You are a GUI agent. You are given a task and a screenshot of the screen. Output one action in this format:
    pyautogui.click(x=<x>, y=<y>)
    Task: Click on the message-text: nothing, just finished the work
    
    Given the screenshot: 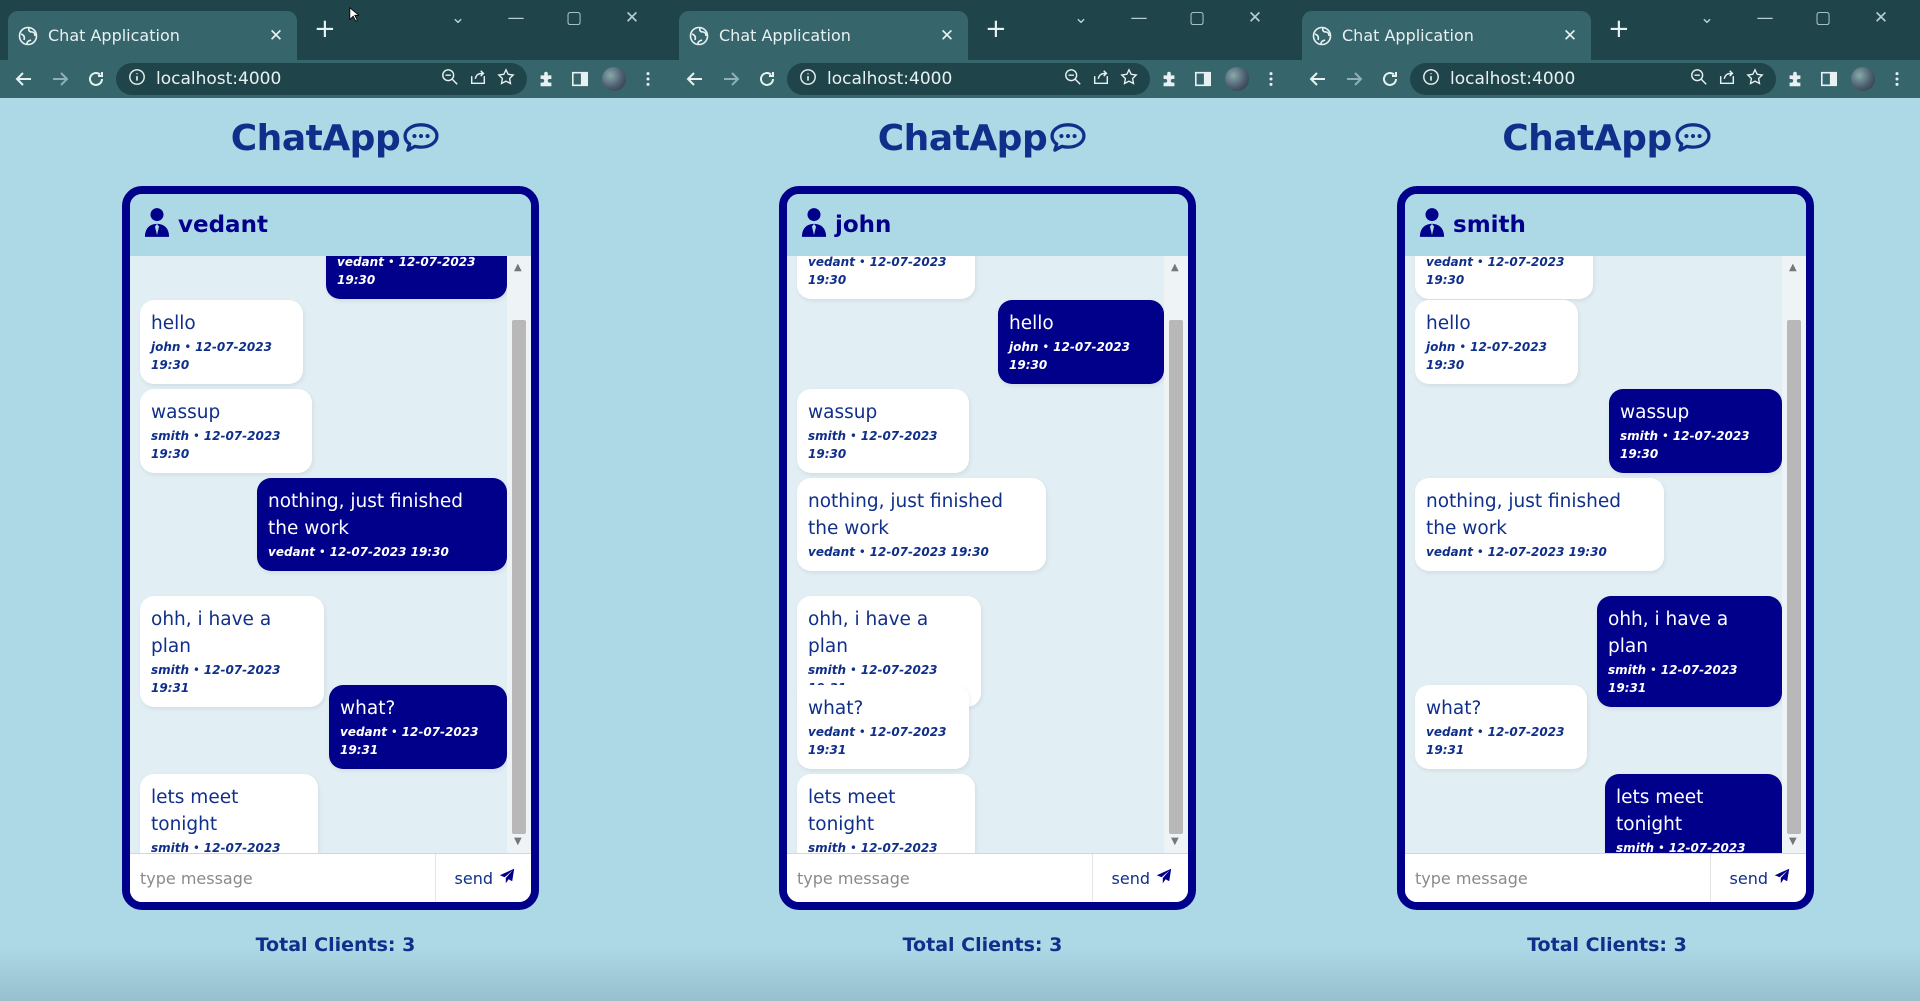 What is the action you would take?
    pyautogui.click(x=366, y=515)
    